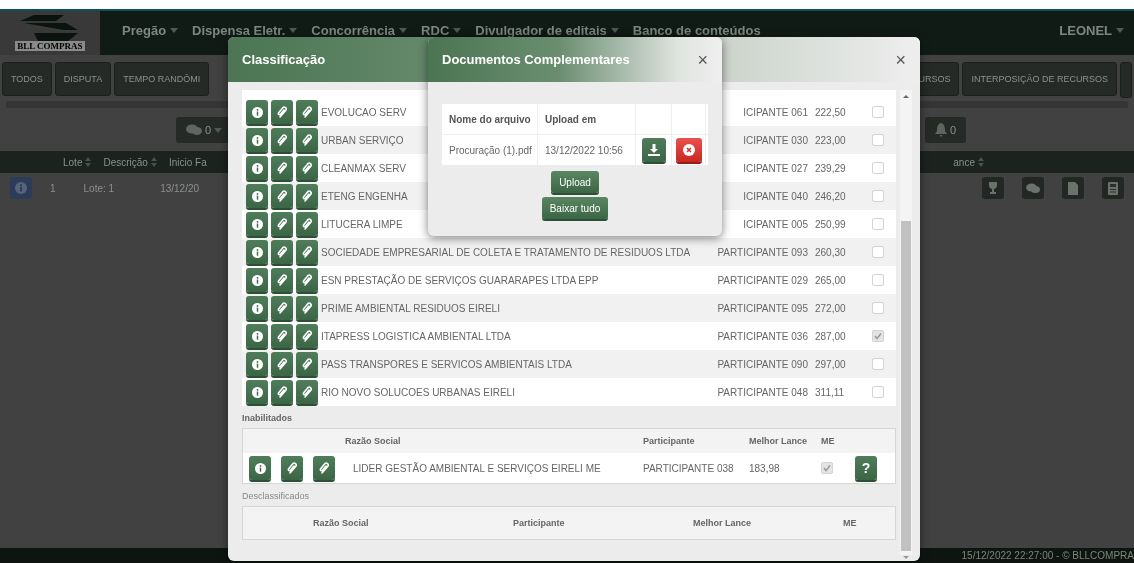 This screenshot has height=563, width=1134. What do you see at coordinates (1039, 79) in the screenshot?
I see `tab: INTERPOSIÇÃO DE RECURSOS` at bounding box center [1039, 79].